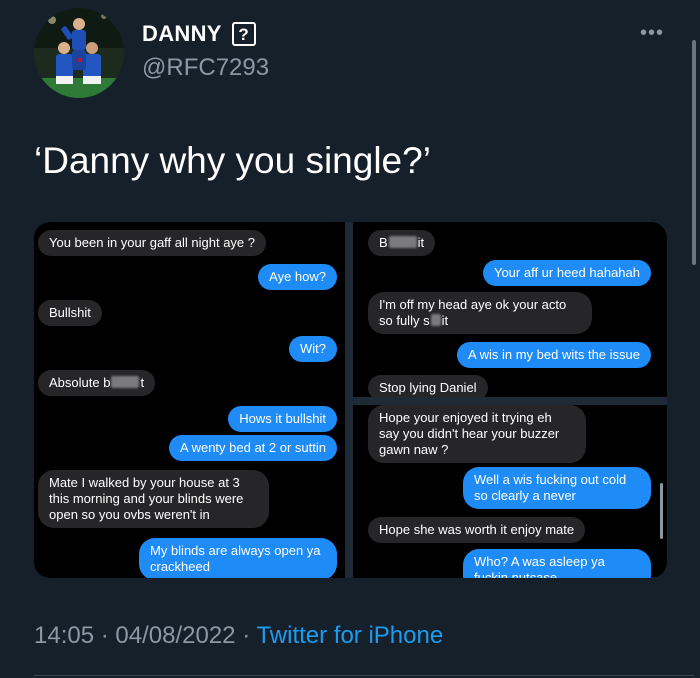 This screenshot has width=700, height=678. What do you see at coordinates (428, 386) in the screenshot?
I see `message-received: Stop lying Daniel` at bounding box center [428, 386].